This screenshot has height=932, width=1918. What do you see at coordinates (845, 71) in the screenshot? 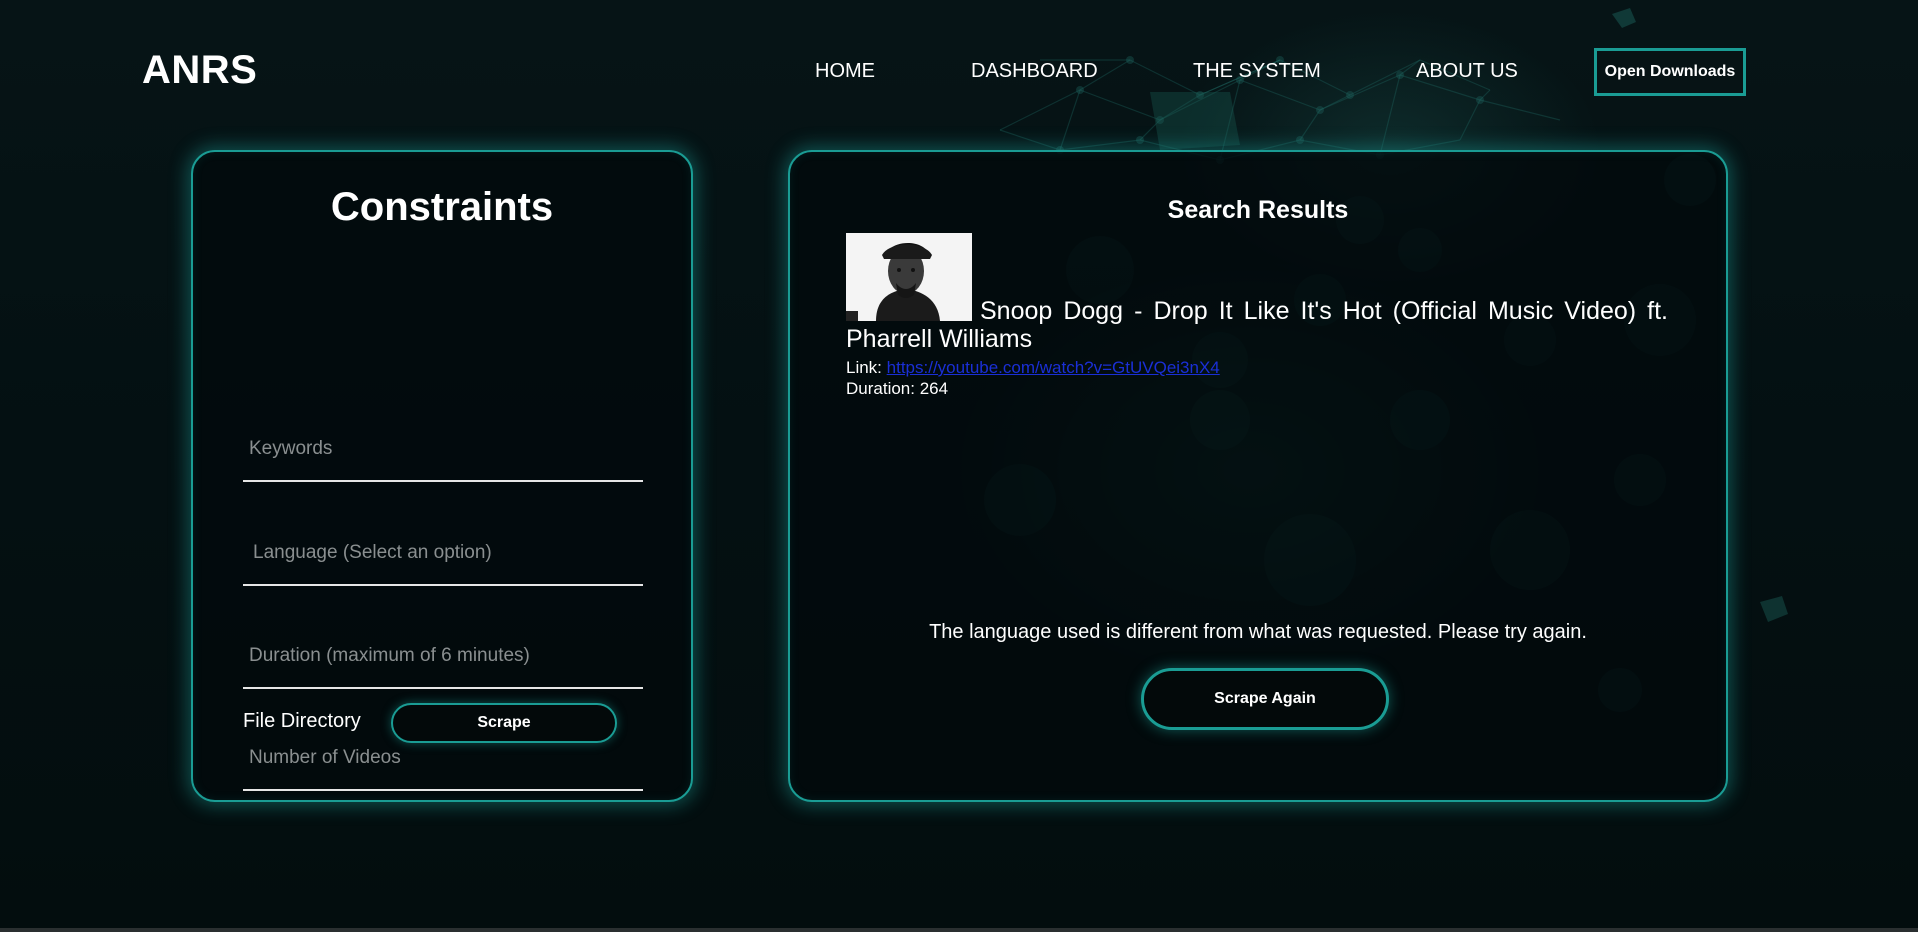
I see `nav-home: HOME` at bounding box center [845, 71].